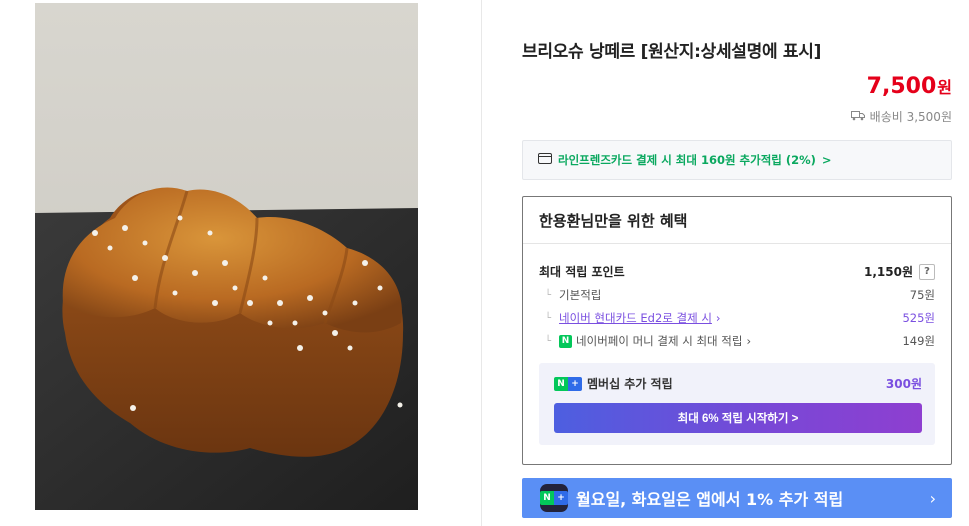  Describe the element at coordinates (737, 243) in the screenshot. I see `divider` at that location.